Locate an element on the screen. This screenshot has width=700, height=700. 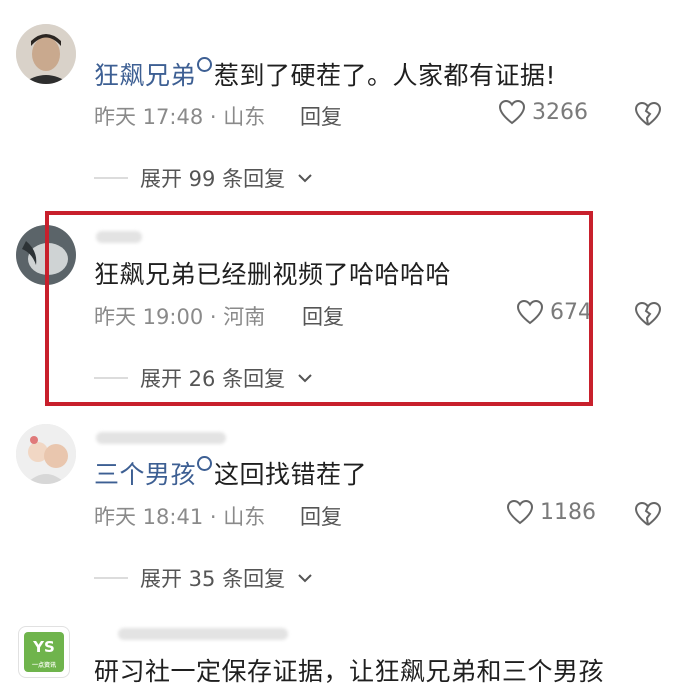
mention-link: 三个男孩 is located at coordinates (145, 474).